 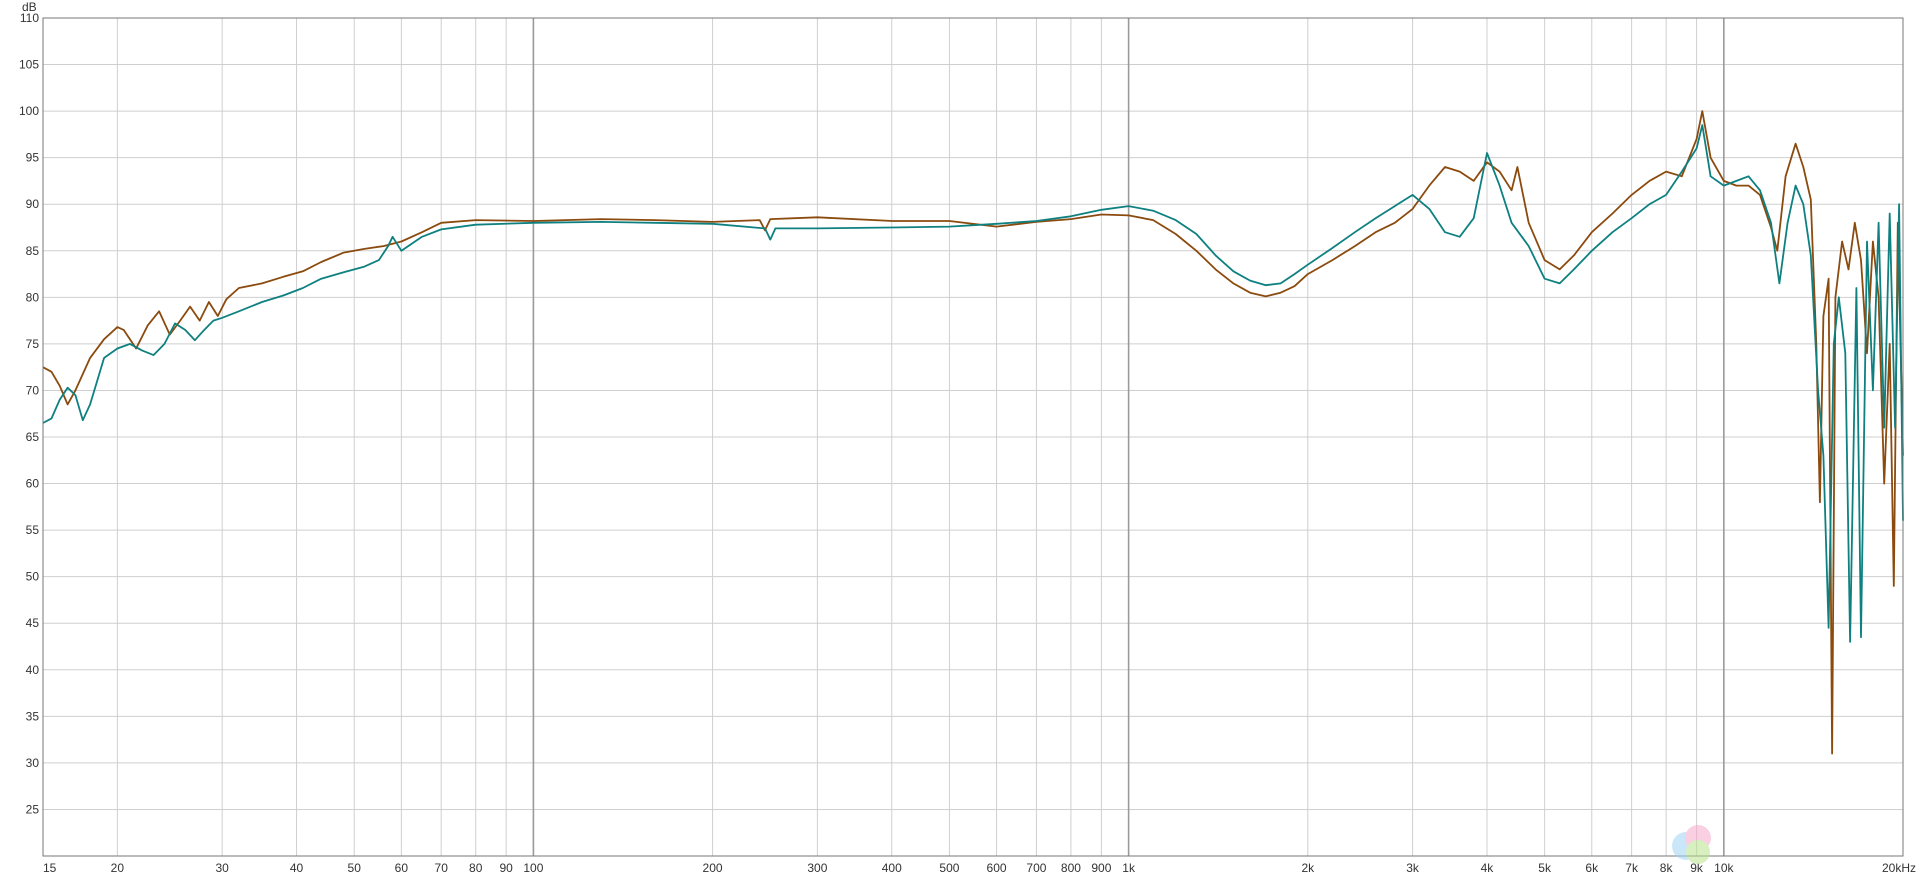 I want to click on x-tick-label: 6k, so click(x=1592, y=868).